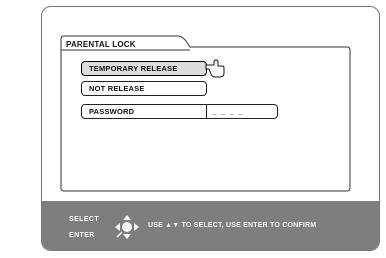 This screenshot has height=258, width=386. Describe the element at coordinates (172, 225) in the screenshot. I see `instruction-arrows: ▲▼` at that location.